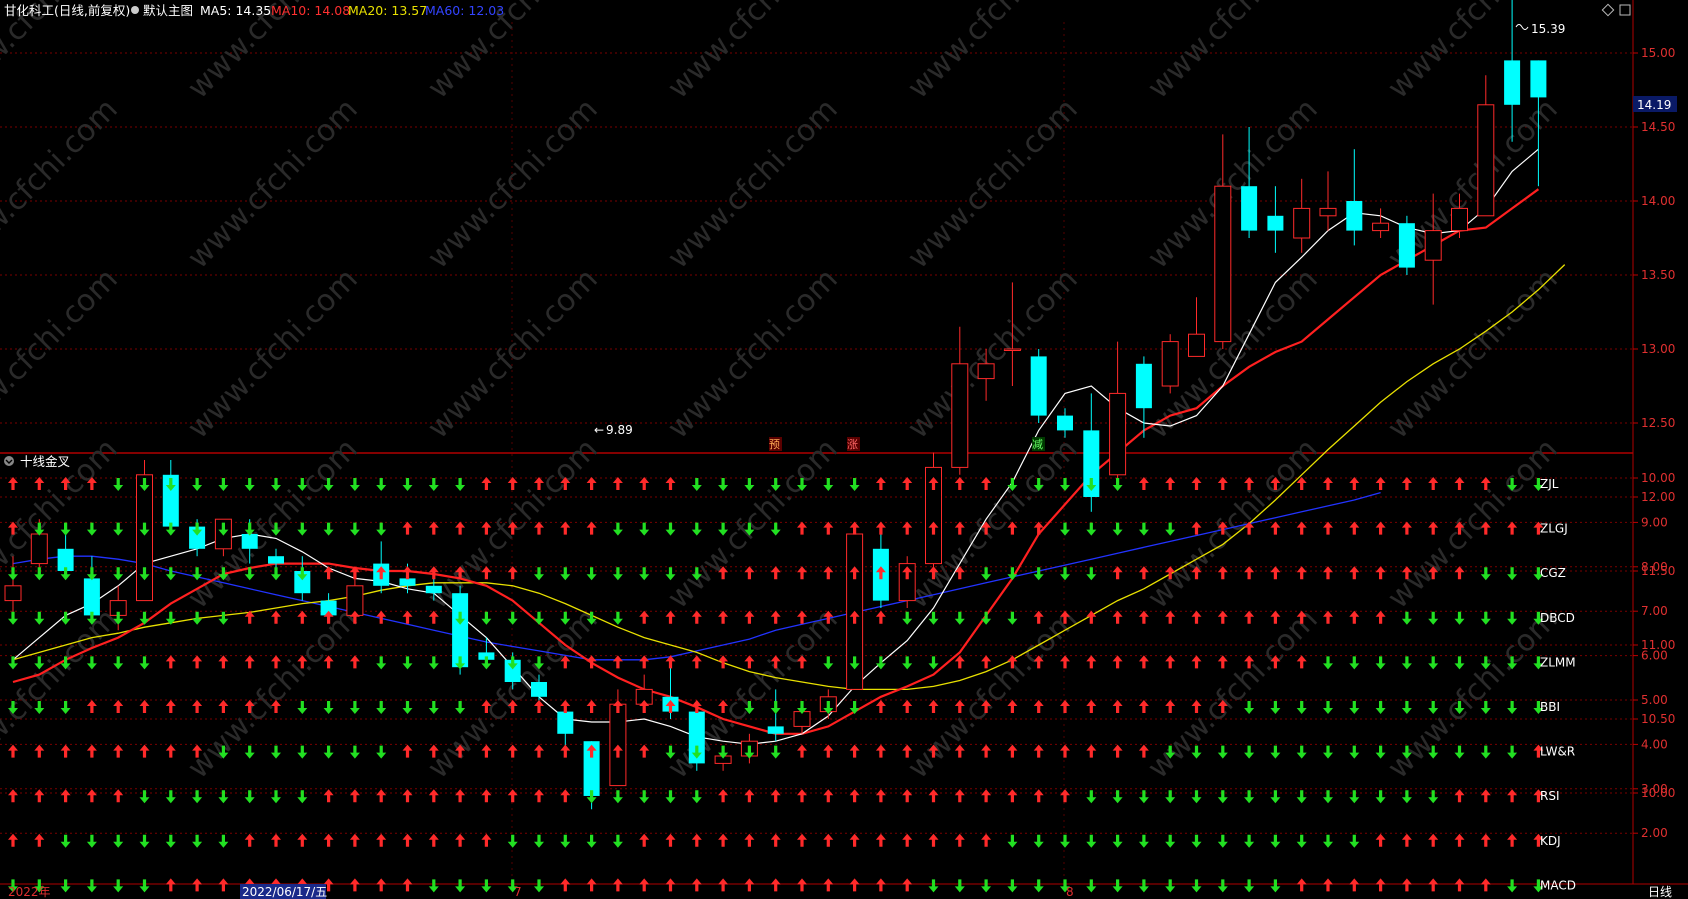  Describe the element at coordinates (45, 461) in the screenshot. I see `svg-text: 十线金叉` at that location.